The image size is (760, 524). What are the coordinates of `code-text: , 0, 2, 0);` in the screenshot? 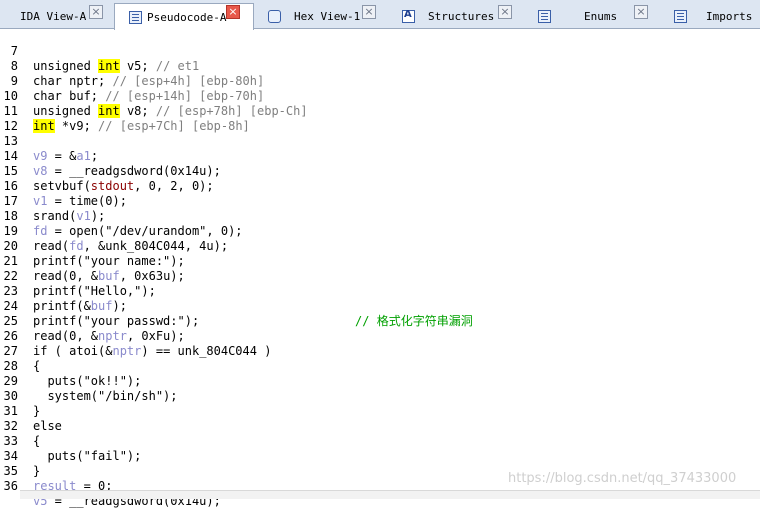 It's located at (174, 186).